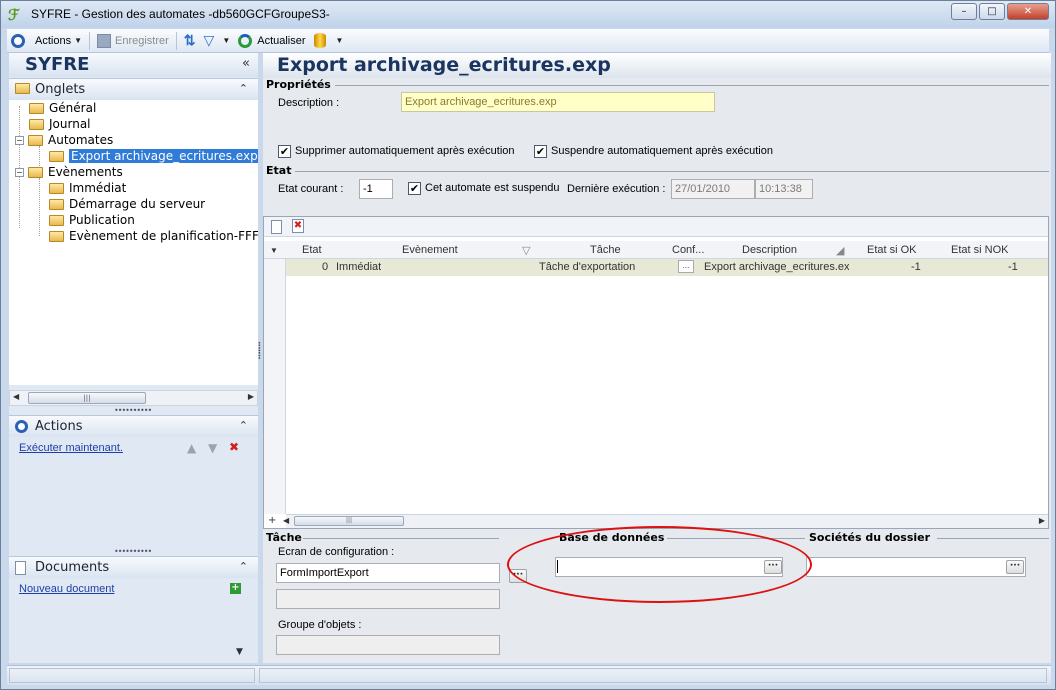 This screenshot has width=1056, height=690. I want to click on tree-item-label: Export archivage_ecritures.exp, so click(163, 156).